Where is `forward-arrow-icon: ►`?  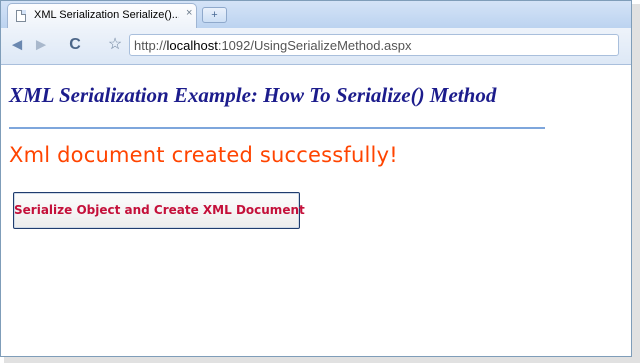 forward-arrow-icon: ► is located at coordinates (41, 45).